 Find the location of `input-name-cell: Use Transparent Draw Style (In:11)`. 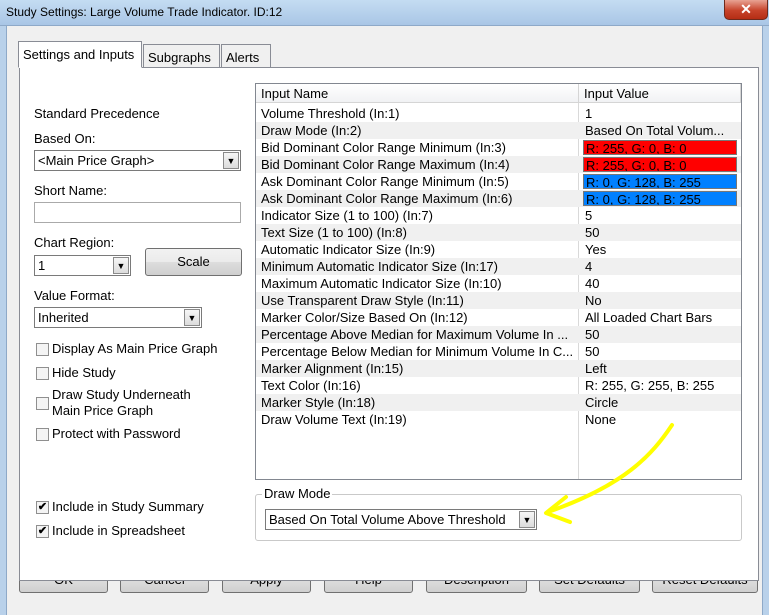

input-name-cell: Use Transparent Draw Style (In:11) is located at coordinates (362, 300).